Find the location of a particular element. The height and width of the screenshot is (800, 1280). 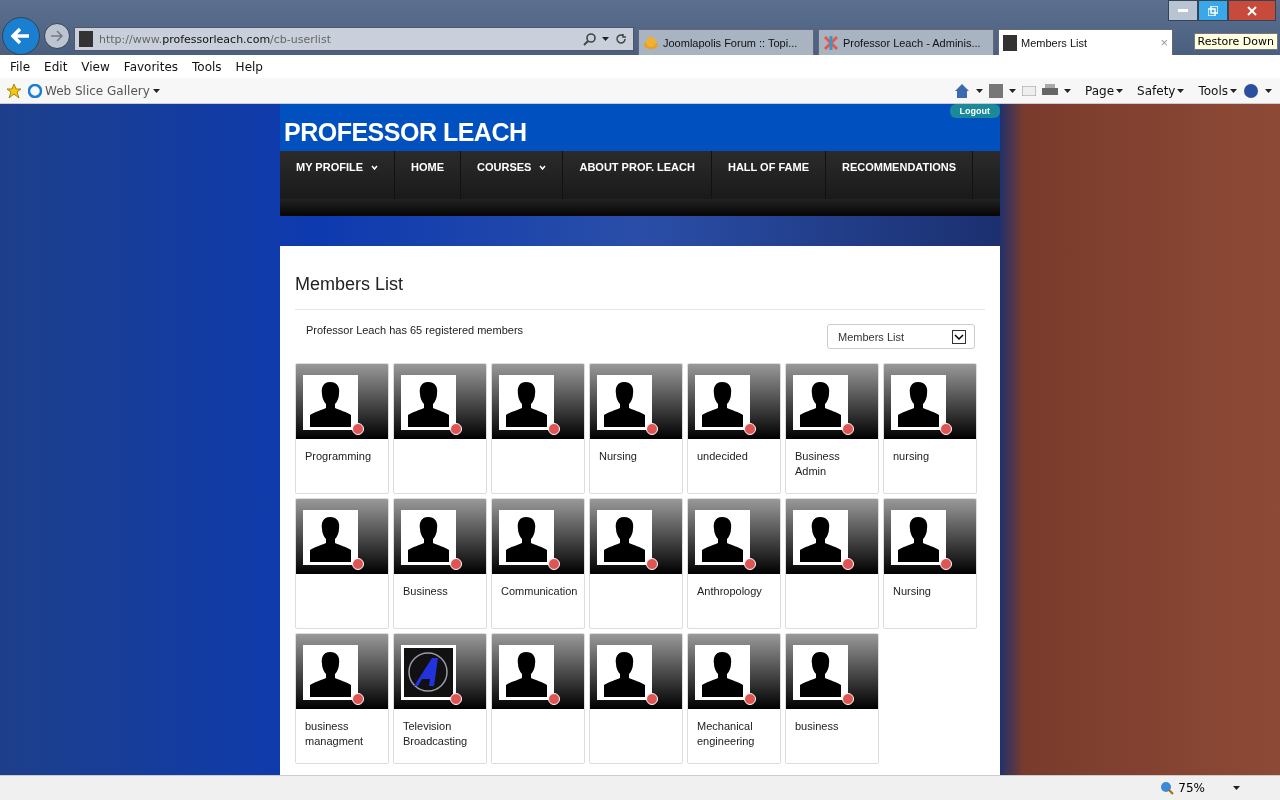

member-field-text: business is located at coordinates (817, 726).